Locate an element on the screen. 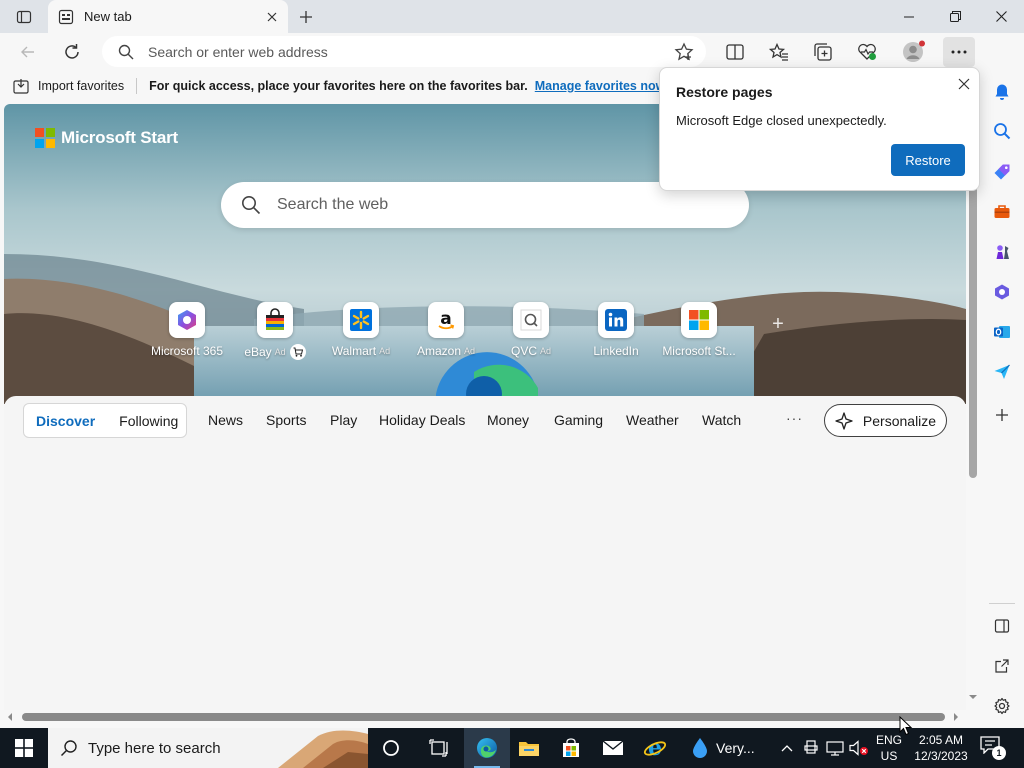 The height and width of the screenshot is (768, 1024). vertical-scrollbar-thumb is located at coordinates (973, 330).